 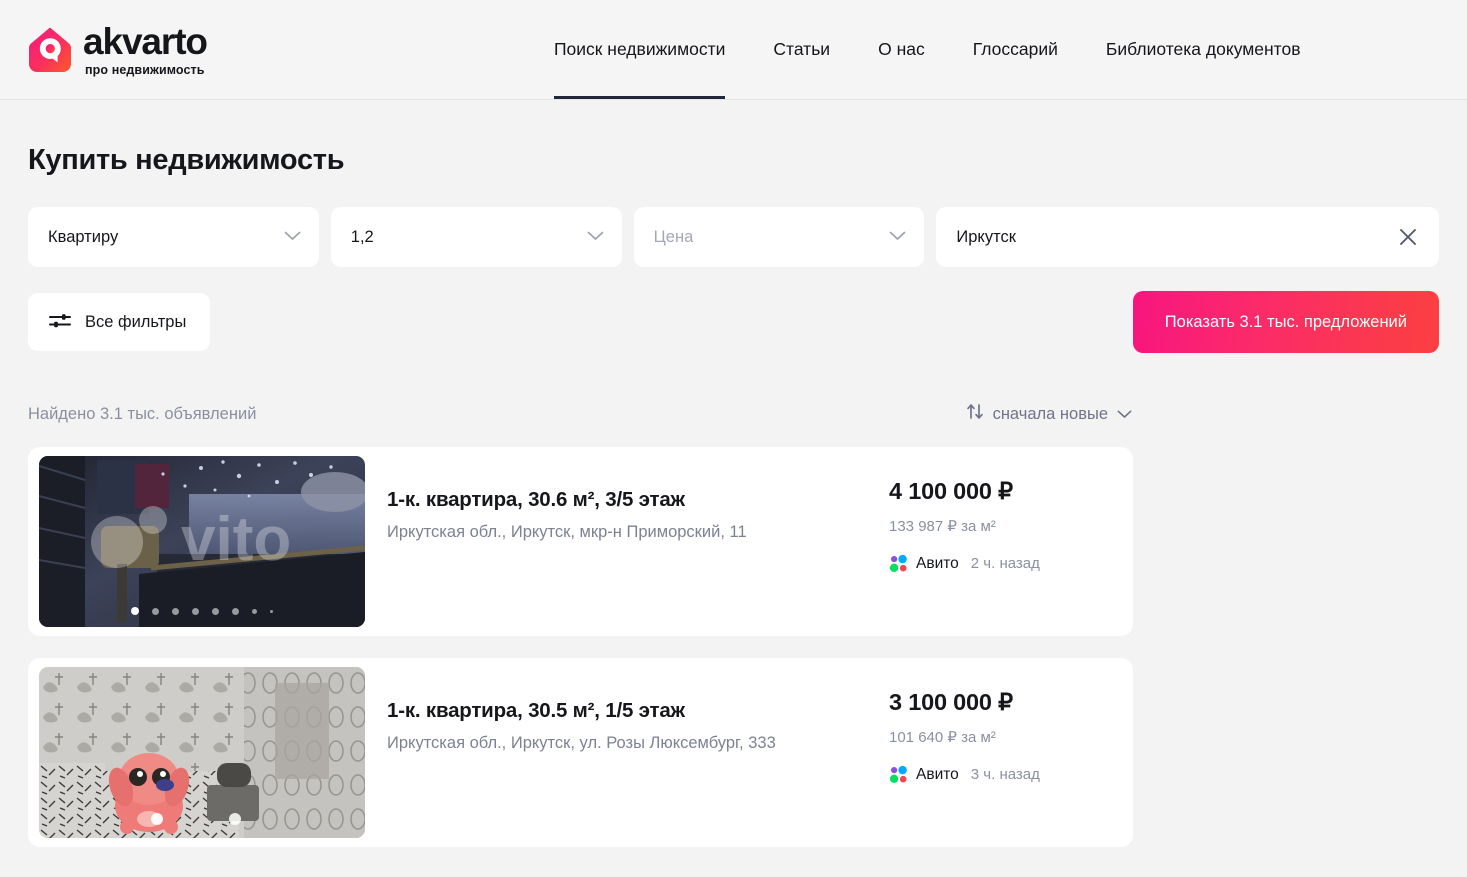 I want to click on brand-logo: akvarto про недвижимость, so click(x=104, y=49).